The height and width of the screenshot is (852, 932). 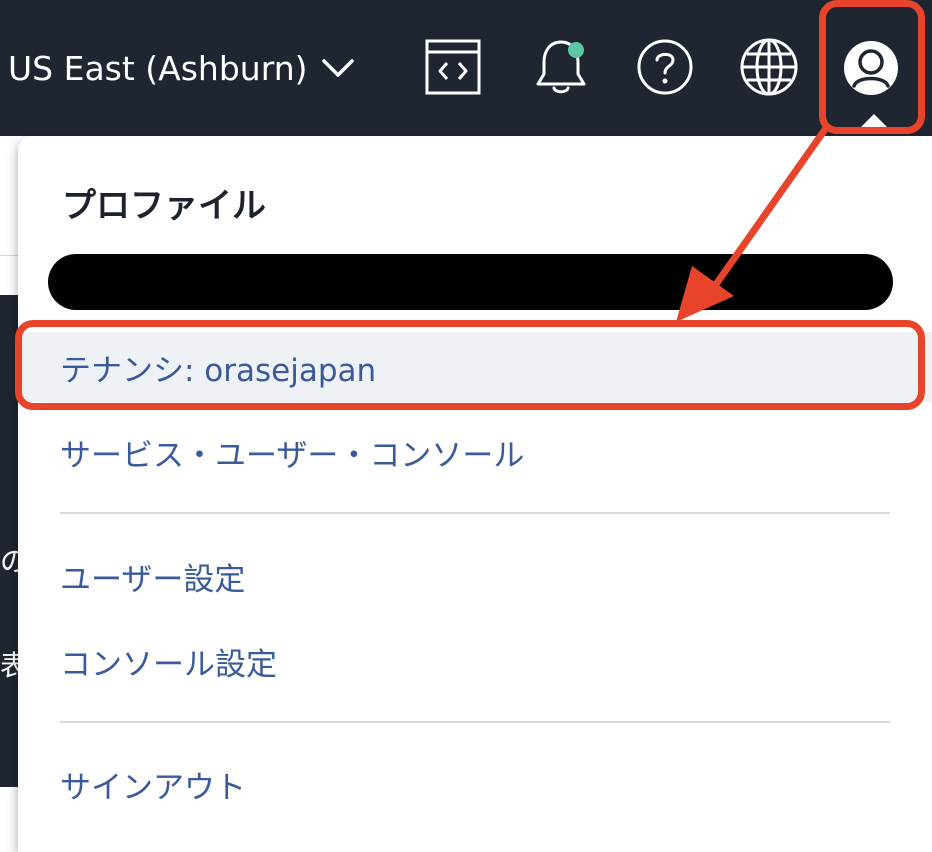 What do you see at coordinates (168, 664) in the screenshot?
I see `console-settings-label: コンソール設定` at bounding box center [168, 664].